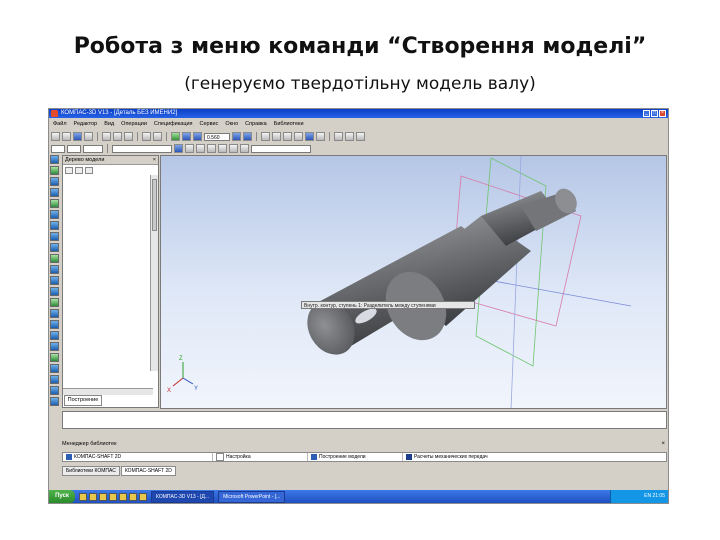  Describe the element at coordinates (117, 136) in the screenshot. I see `copy-icon` at that location.